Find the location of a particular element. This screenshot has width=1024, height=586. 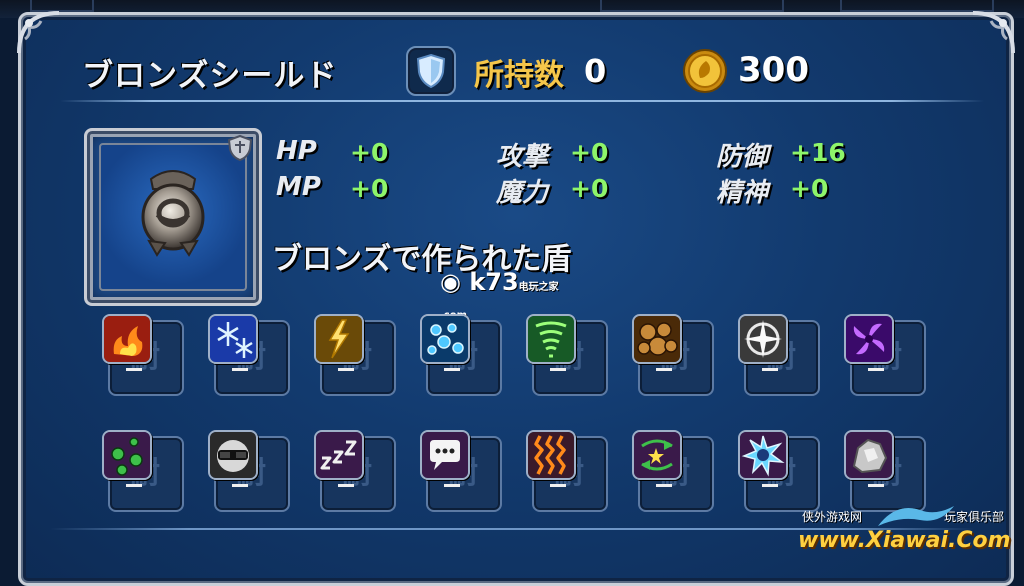

water-icon is located at coordinates (445, 339).